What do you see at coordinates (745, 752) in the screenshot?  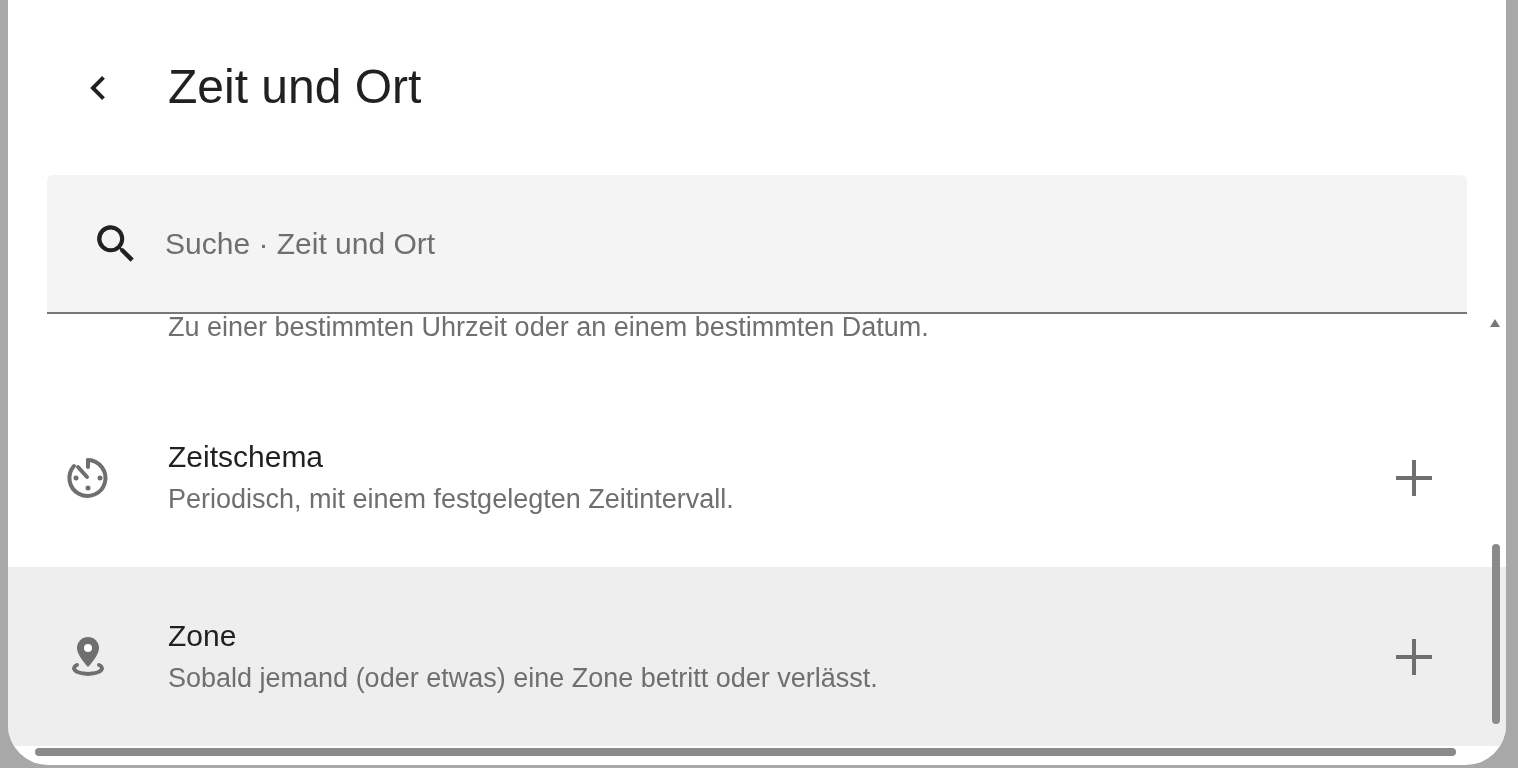 I see `horizontal-scrollbar` at bounding box center [745, 752].